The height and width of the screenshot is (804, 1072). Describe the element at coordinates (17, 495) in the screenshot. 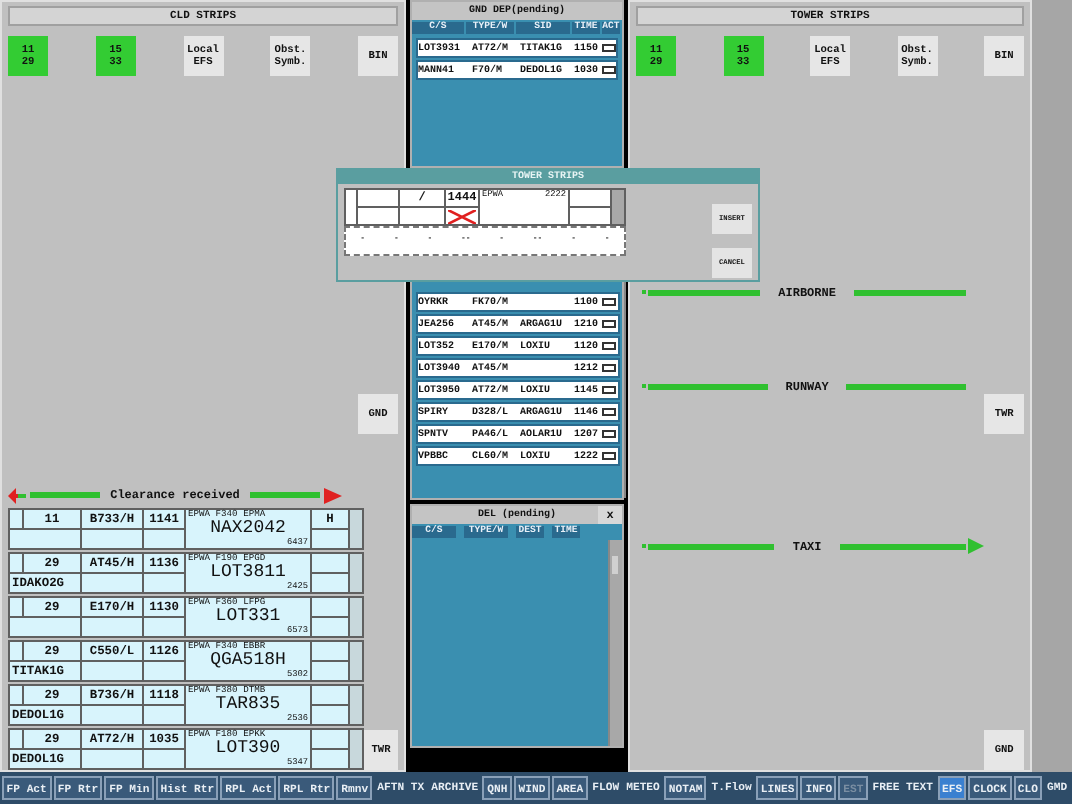

I see `double-arrow-icon` at that location.